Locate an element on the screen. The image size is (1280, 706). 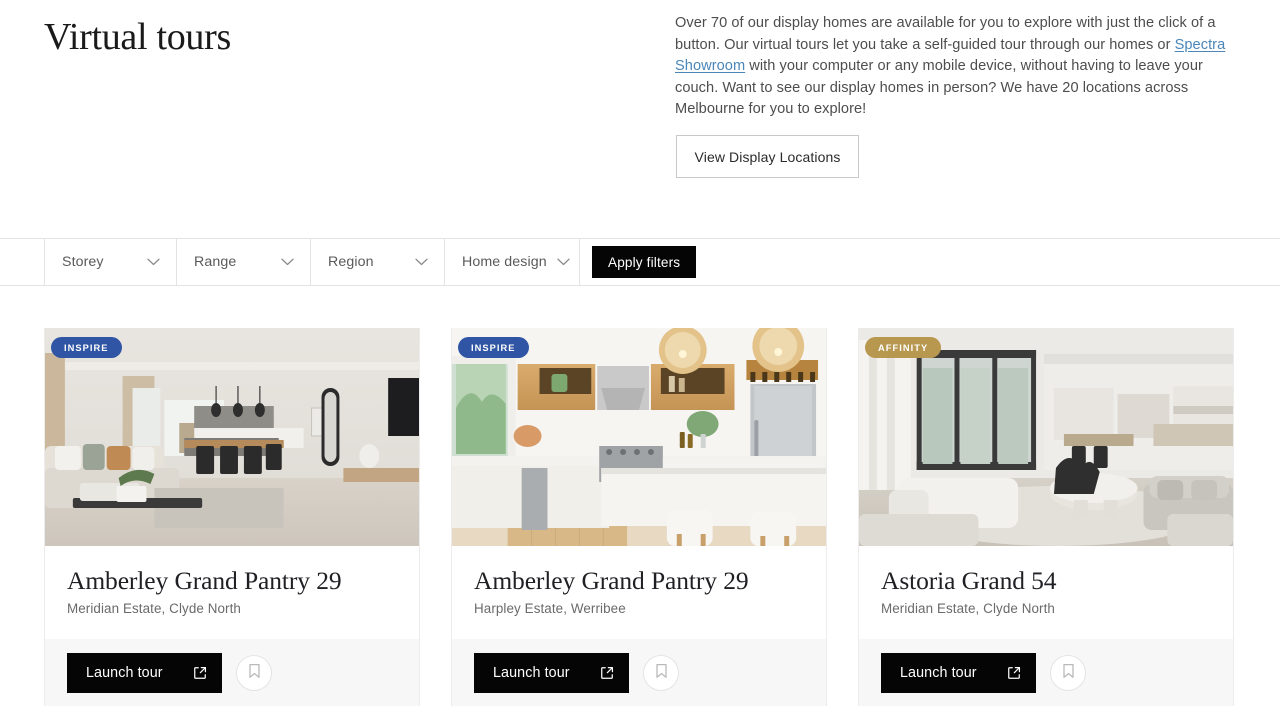
filter-dropdown-range: Range is located at coordinates (243, 262).